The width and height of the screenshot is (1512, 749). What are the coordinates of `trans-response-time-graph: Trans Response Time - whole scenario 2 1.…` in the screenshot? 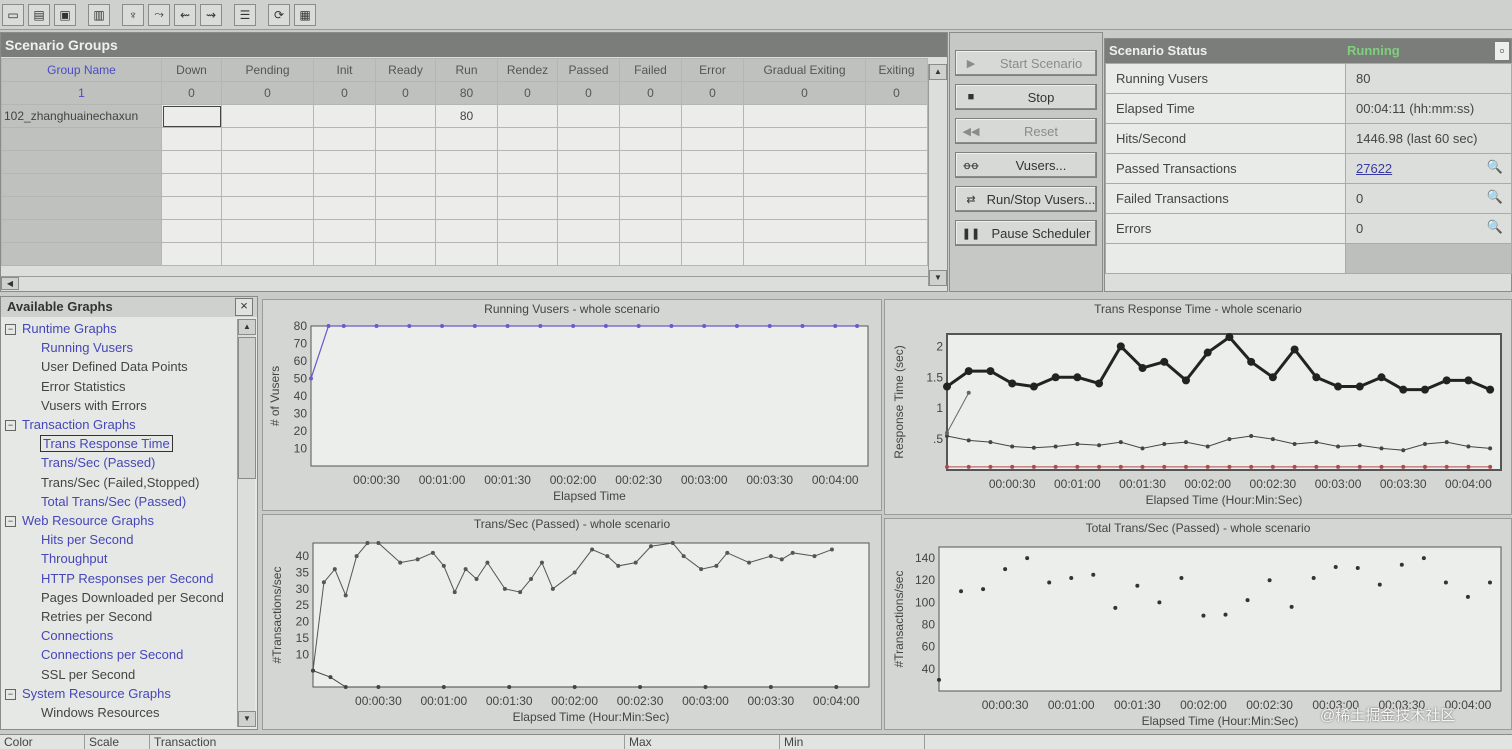 It's located at (1198, 407).